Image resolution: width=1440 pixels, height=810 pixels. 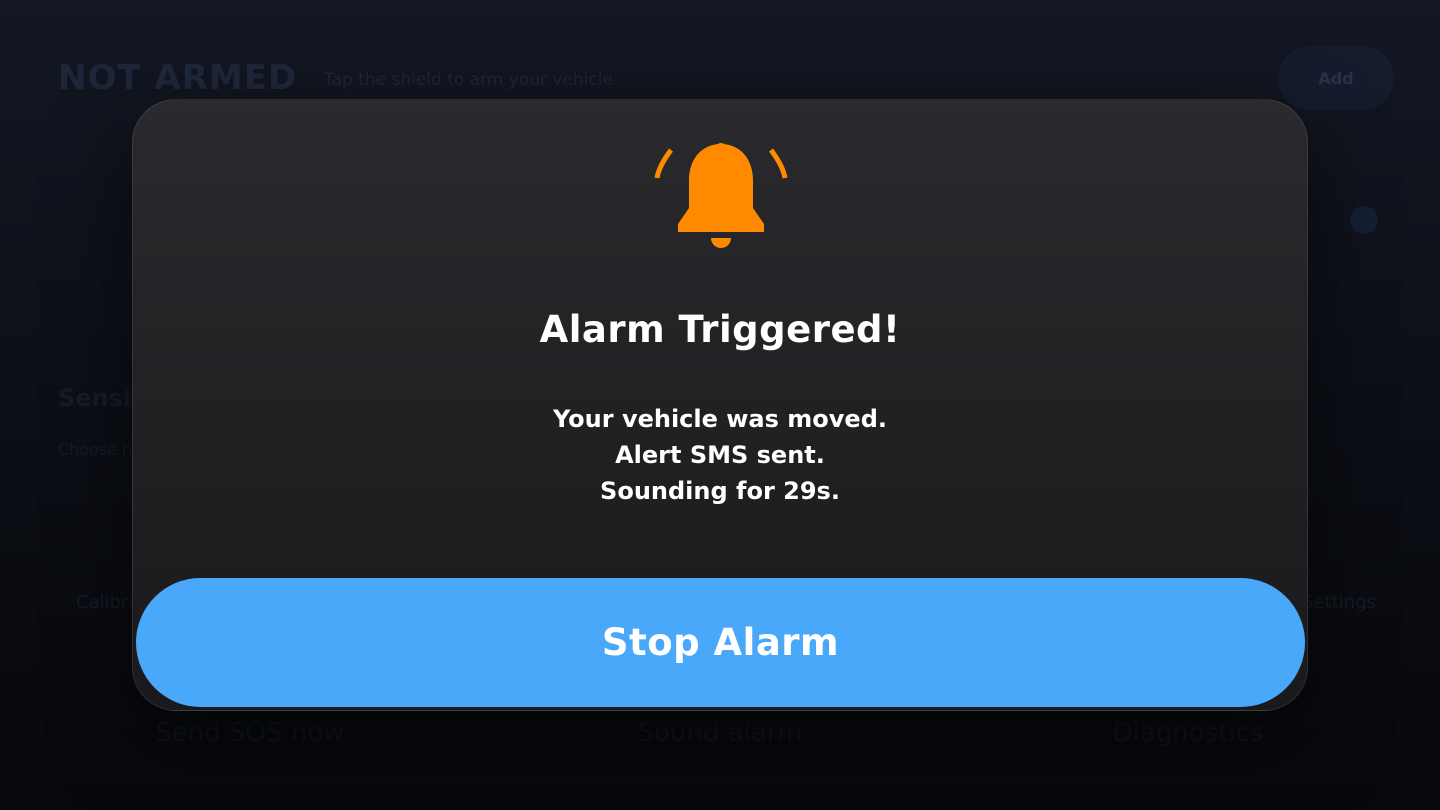 I want to click on arm-status-title: NOT ARMED, so click(x=178, y=78).